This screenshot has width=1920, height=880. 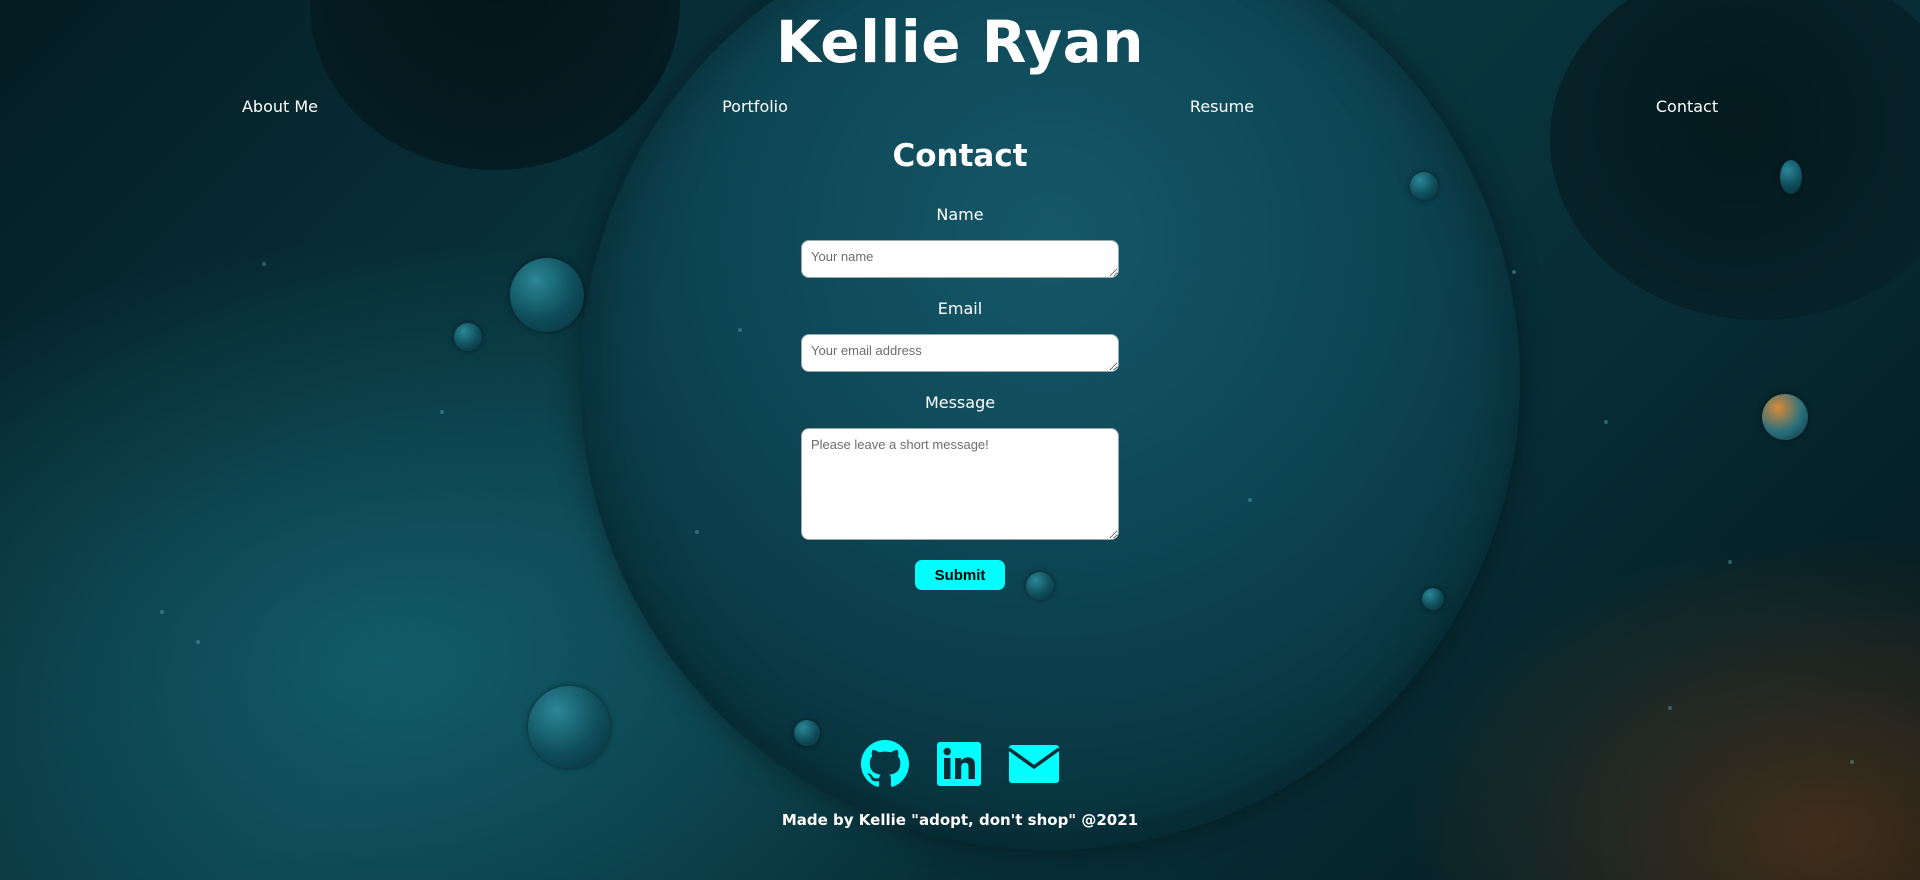 I want to click on github-icon-graphic, so click(x=885, y=763).